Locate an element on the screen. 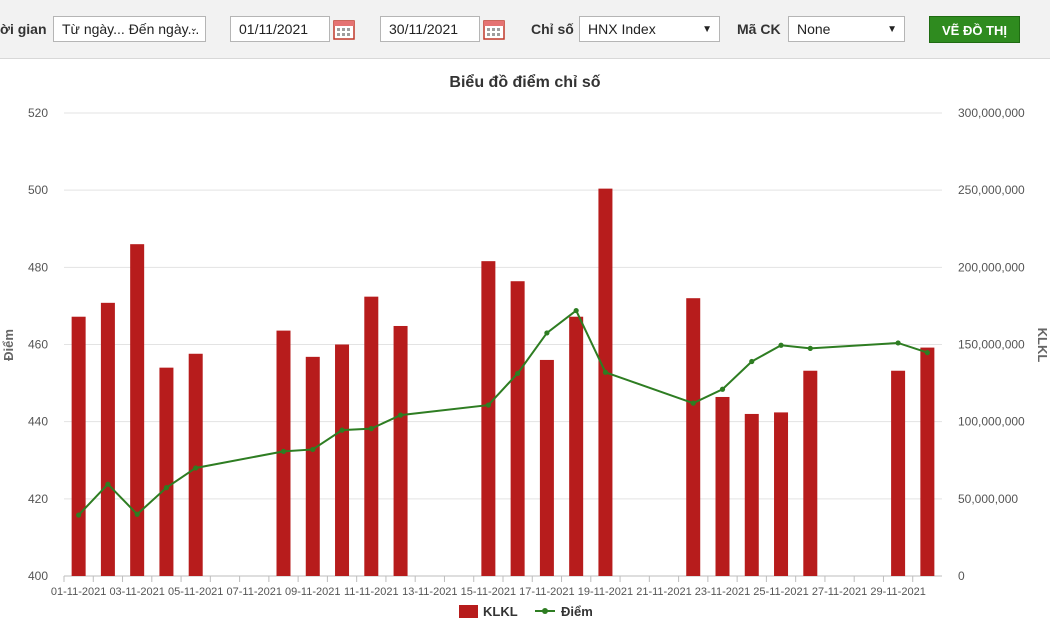 This screenshot has width=1050, height=630. right-tick-label: 100,000,000 is located at coordinates (991, 422).